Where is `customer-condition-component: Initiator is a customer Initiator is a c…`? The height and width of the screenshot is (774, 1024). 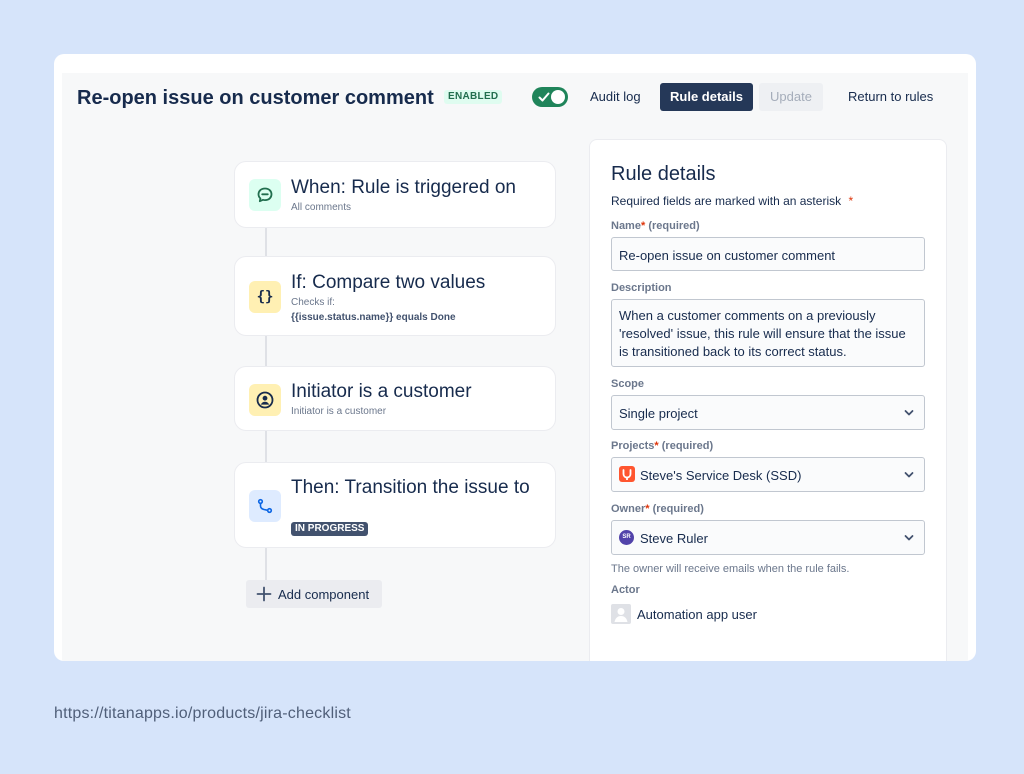 customer-condition-component: Initiator is a customer Initiator is a c… is located at coordinates (395, 398).